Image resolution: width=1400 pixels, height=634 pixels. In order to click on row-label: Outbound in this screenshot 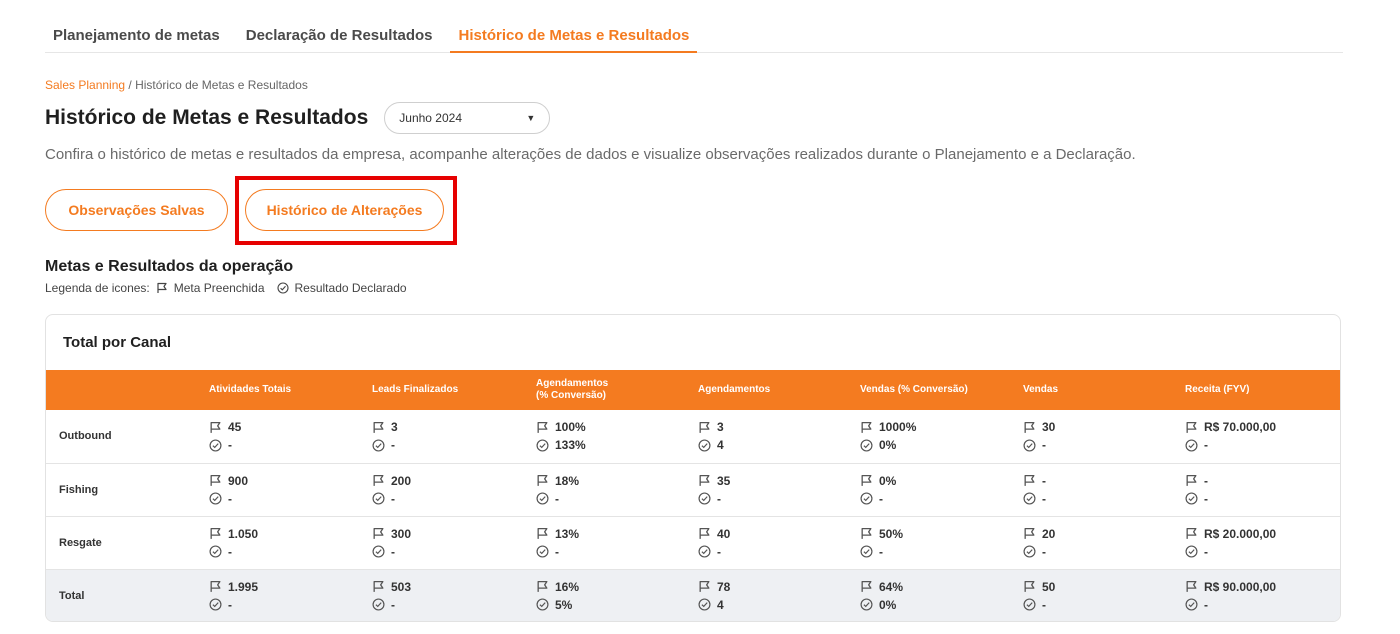, I will do `click(85, 436)`.